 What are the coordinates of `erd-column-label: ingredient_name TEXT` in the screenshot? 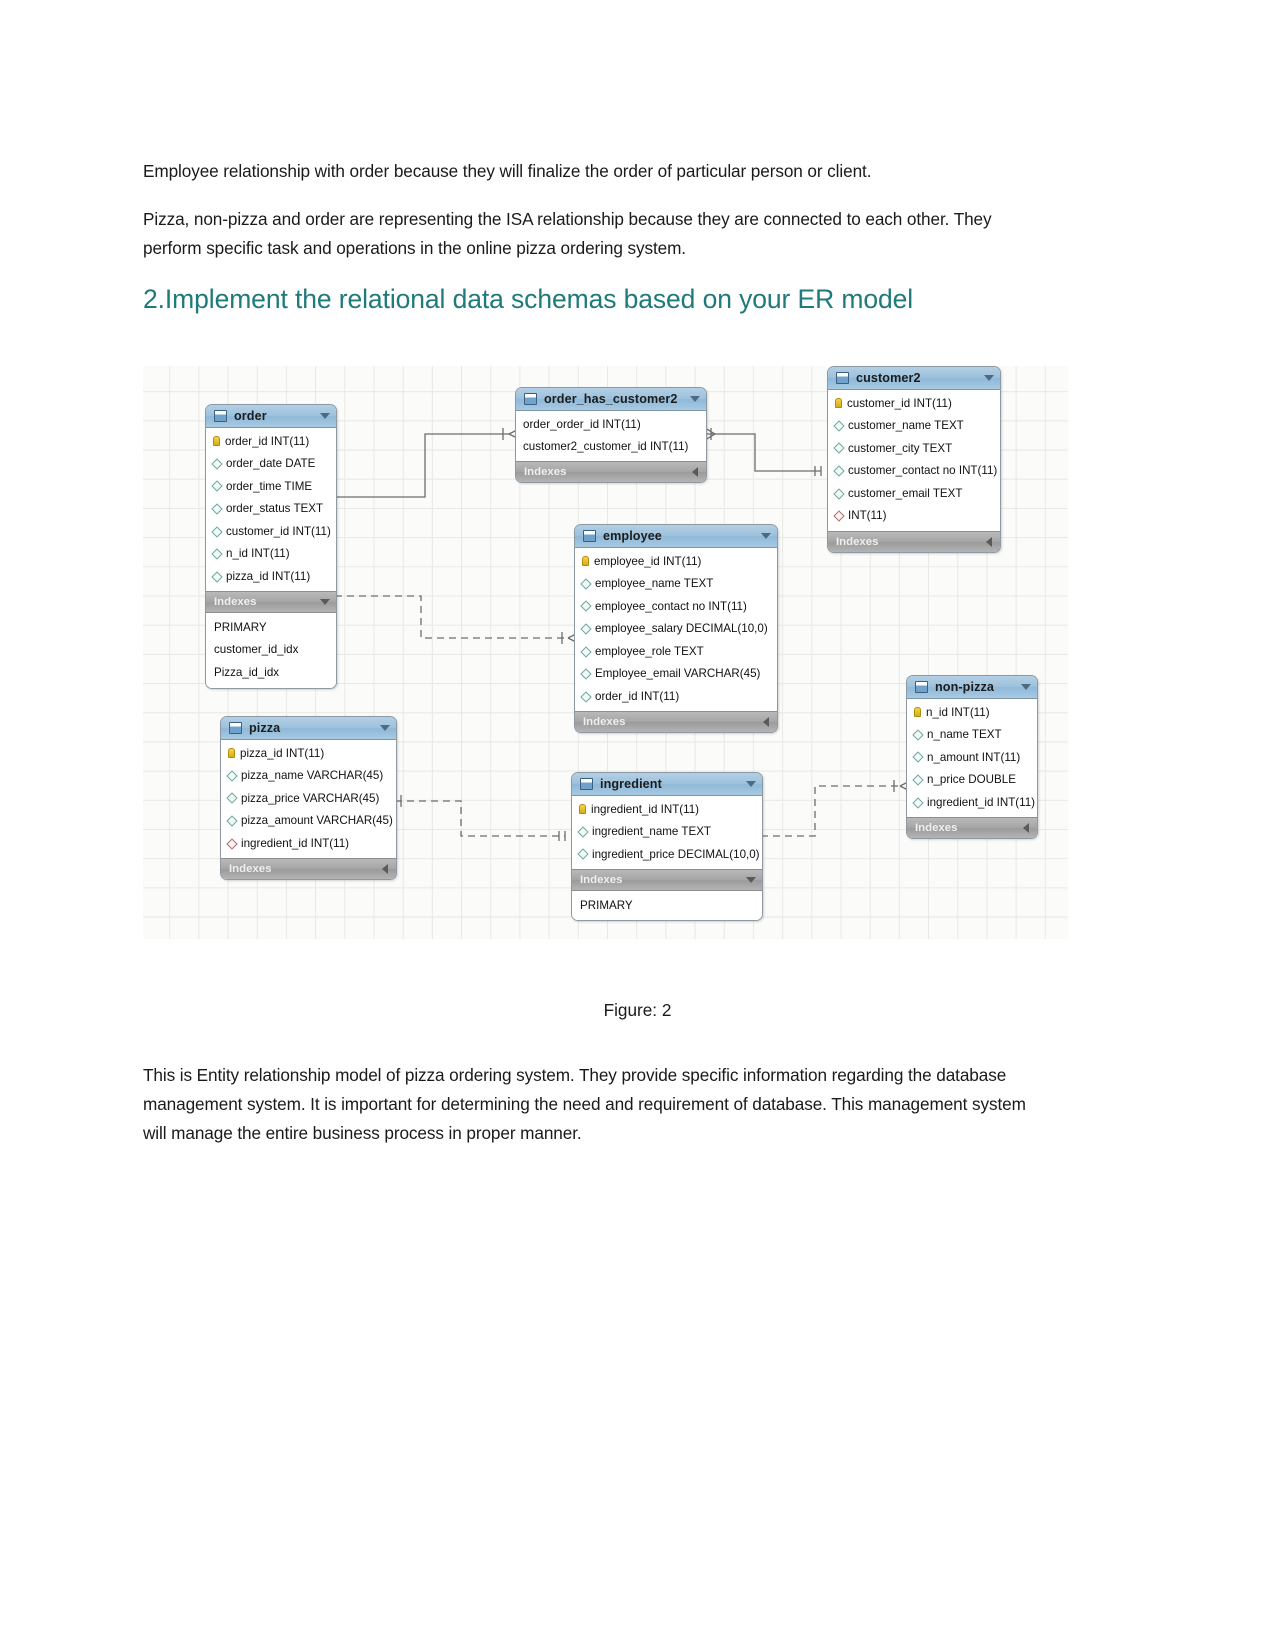 It's located at (652, 832).